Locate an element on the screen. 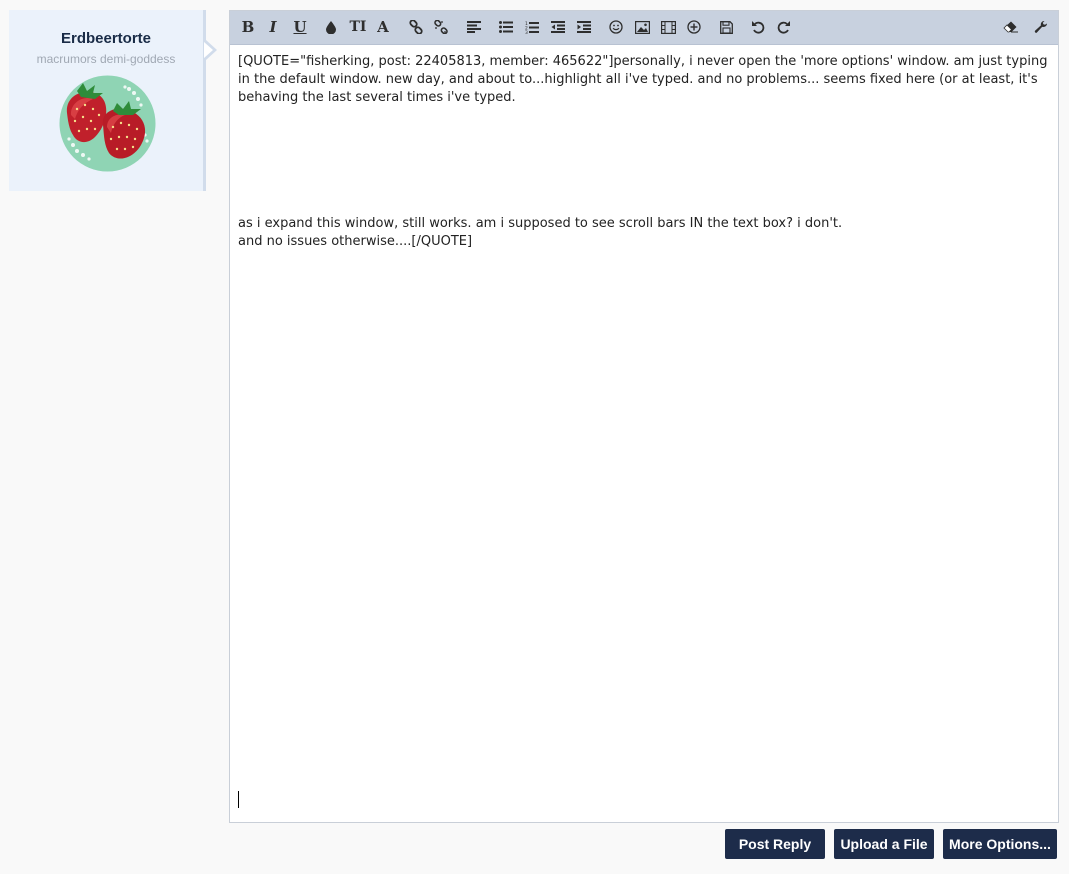 This screenshot has width=1069, height=874. text-color-icon is located at coordinates (331, 27).